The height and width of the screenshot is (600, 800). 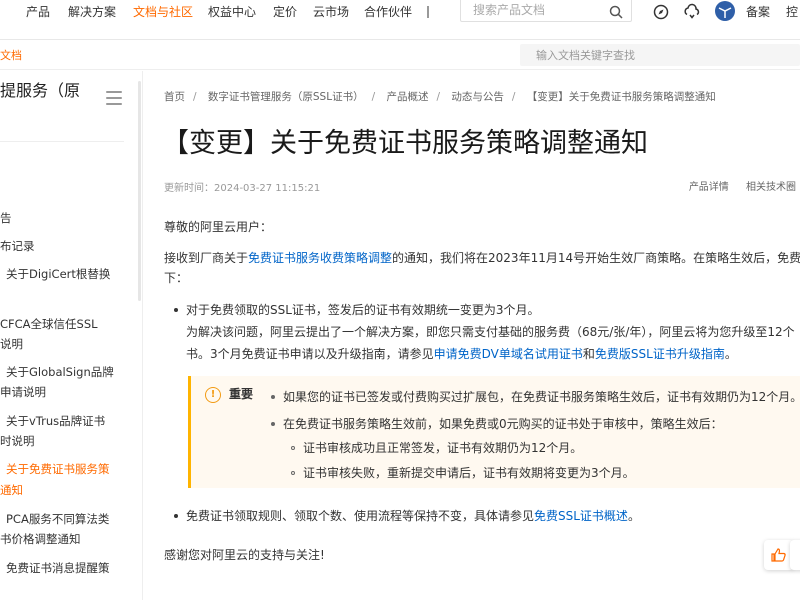 What do you see at coordinates (581, 516) in the screenshot?
I see `free-ssl-overview-link: 免费SSL证书概述` at bounding box center [581, 516].